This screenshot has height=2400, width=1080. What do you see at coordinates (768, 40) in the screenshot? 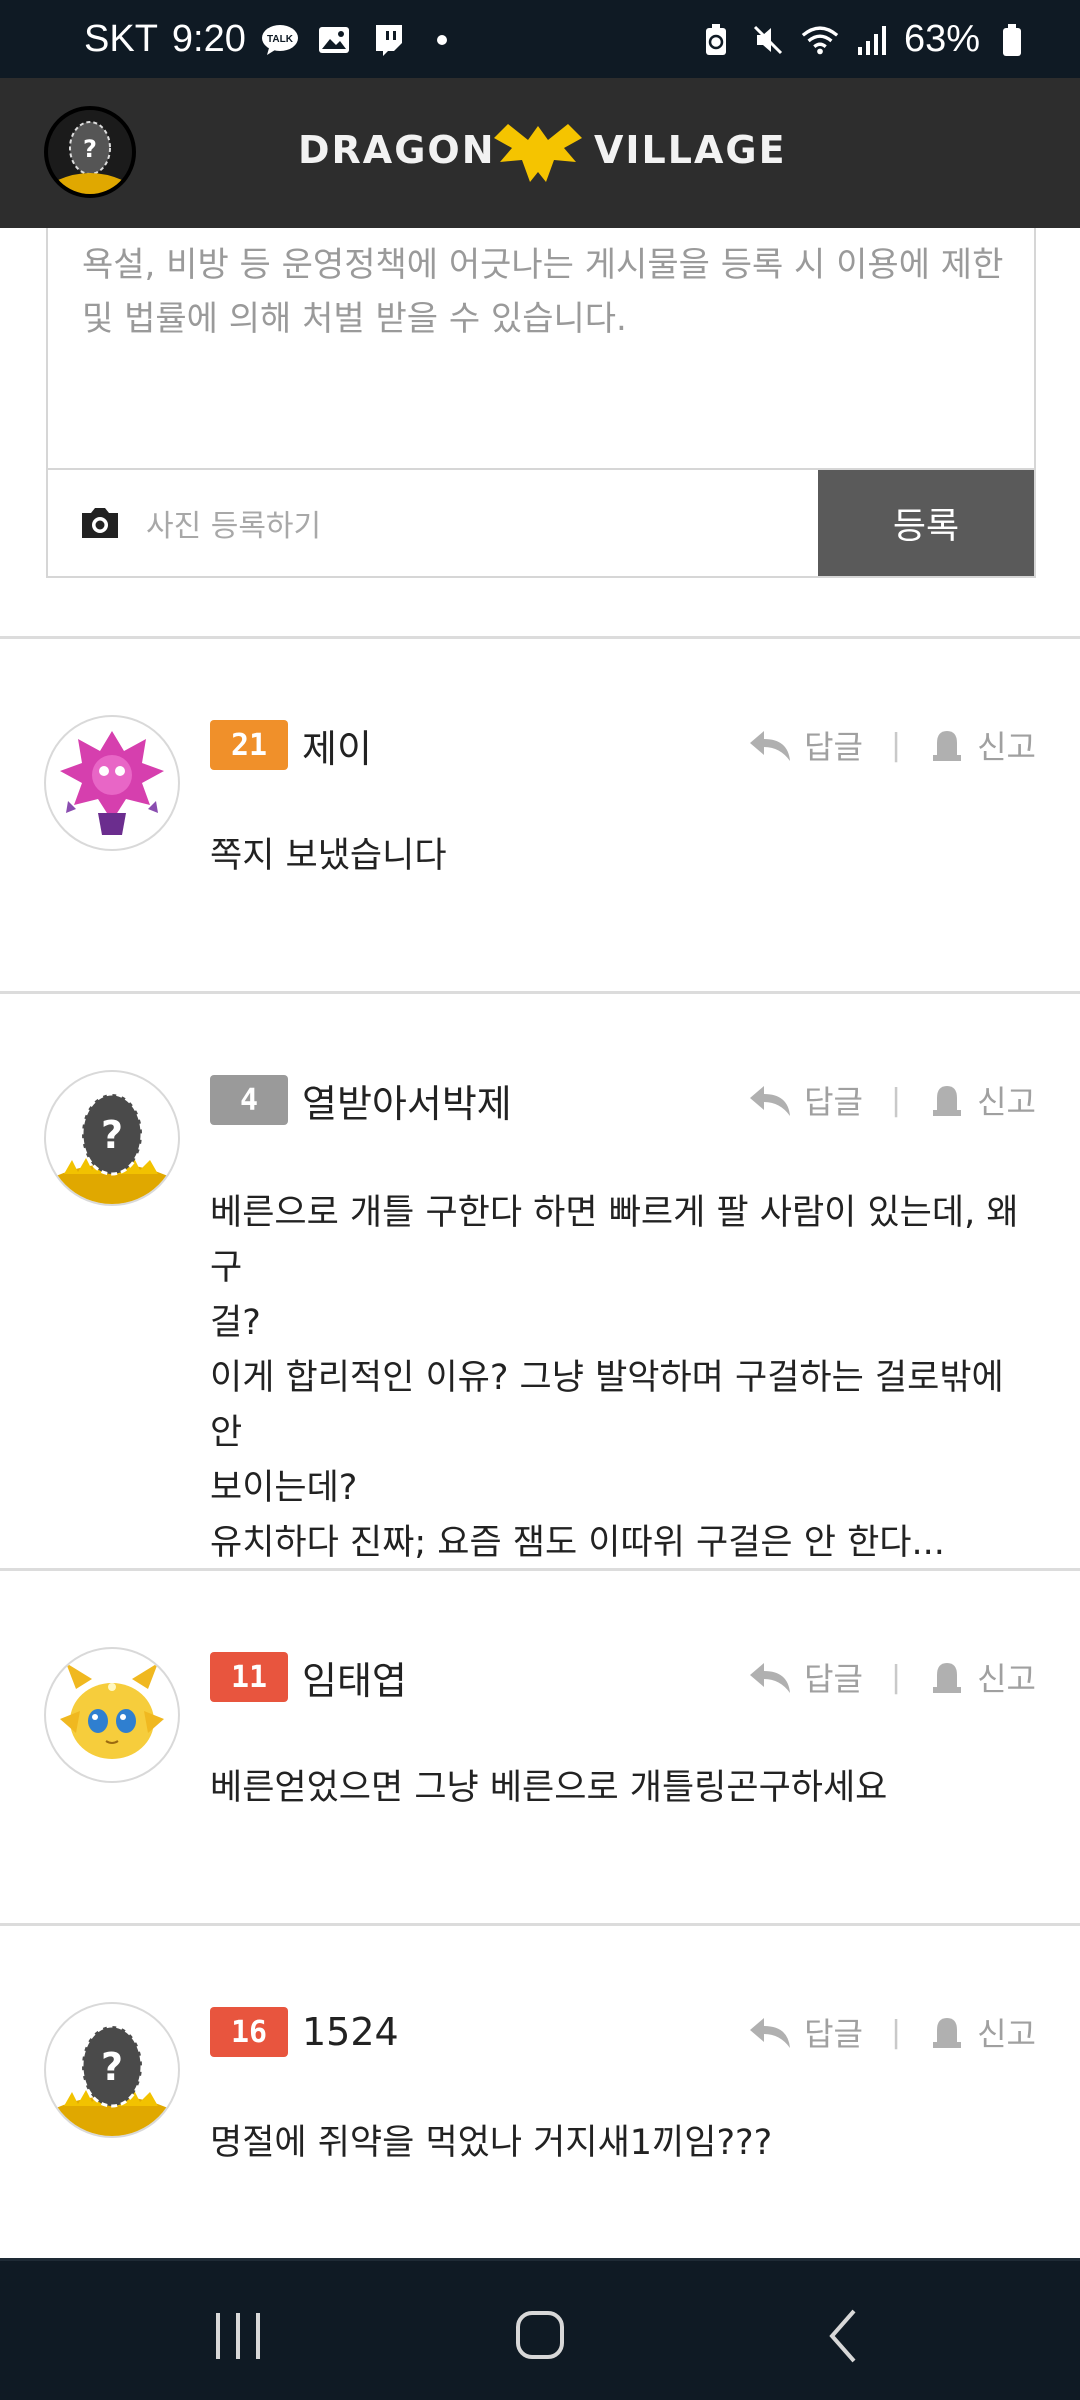
I see `mute-icon` at bounding box center [768, 40].